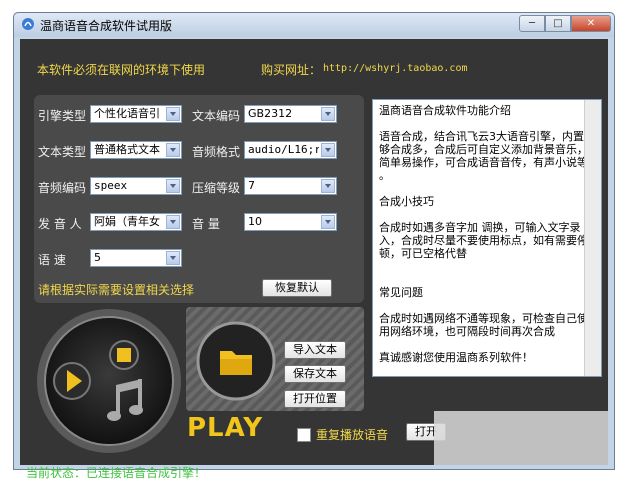 The image size is (632, 481). Describe the element at coordinates (315, 374) in the screenshot. I see `save-text-button: 保存文本` at that location.